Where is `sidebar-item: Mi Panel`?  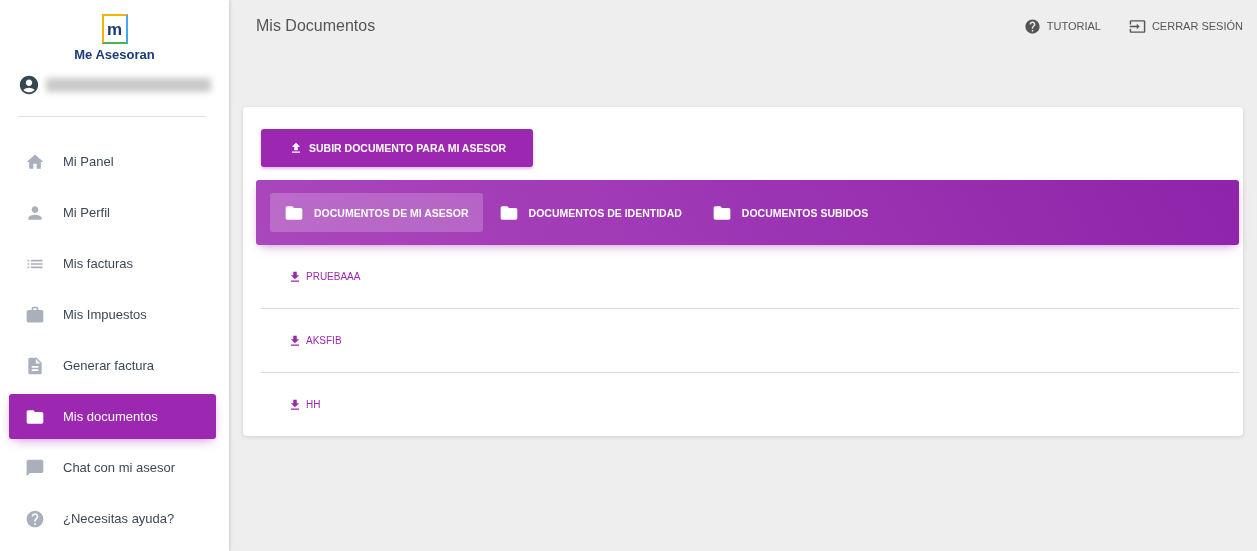
sidebar-item: Mi Panel is located at coordinates (112, 161).